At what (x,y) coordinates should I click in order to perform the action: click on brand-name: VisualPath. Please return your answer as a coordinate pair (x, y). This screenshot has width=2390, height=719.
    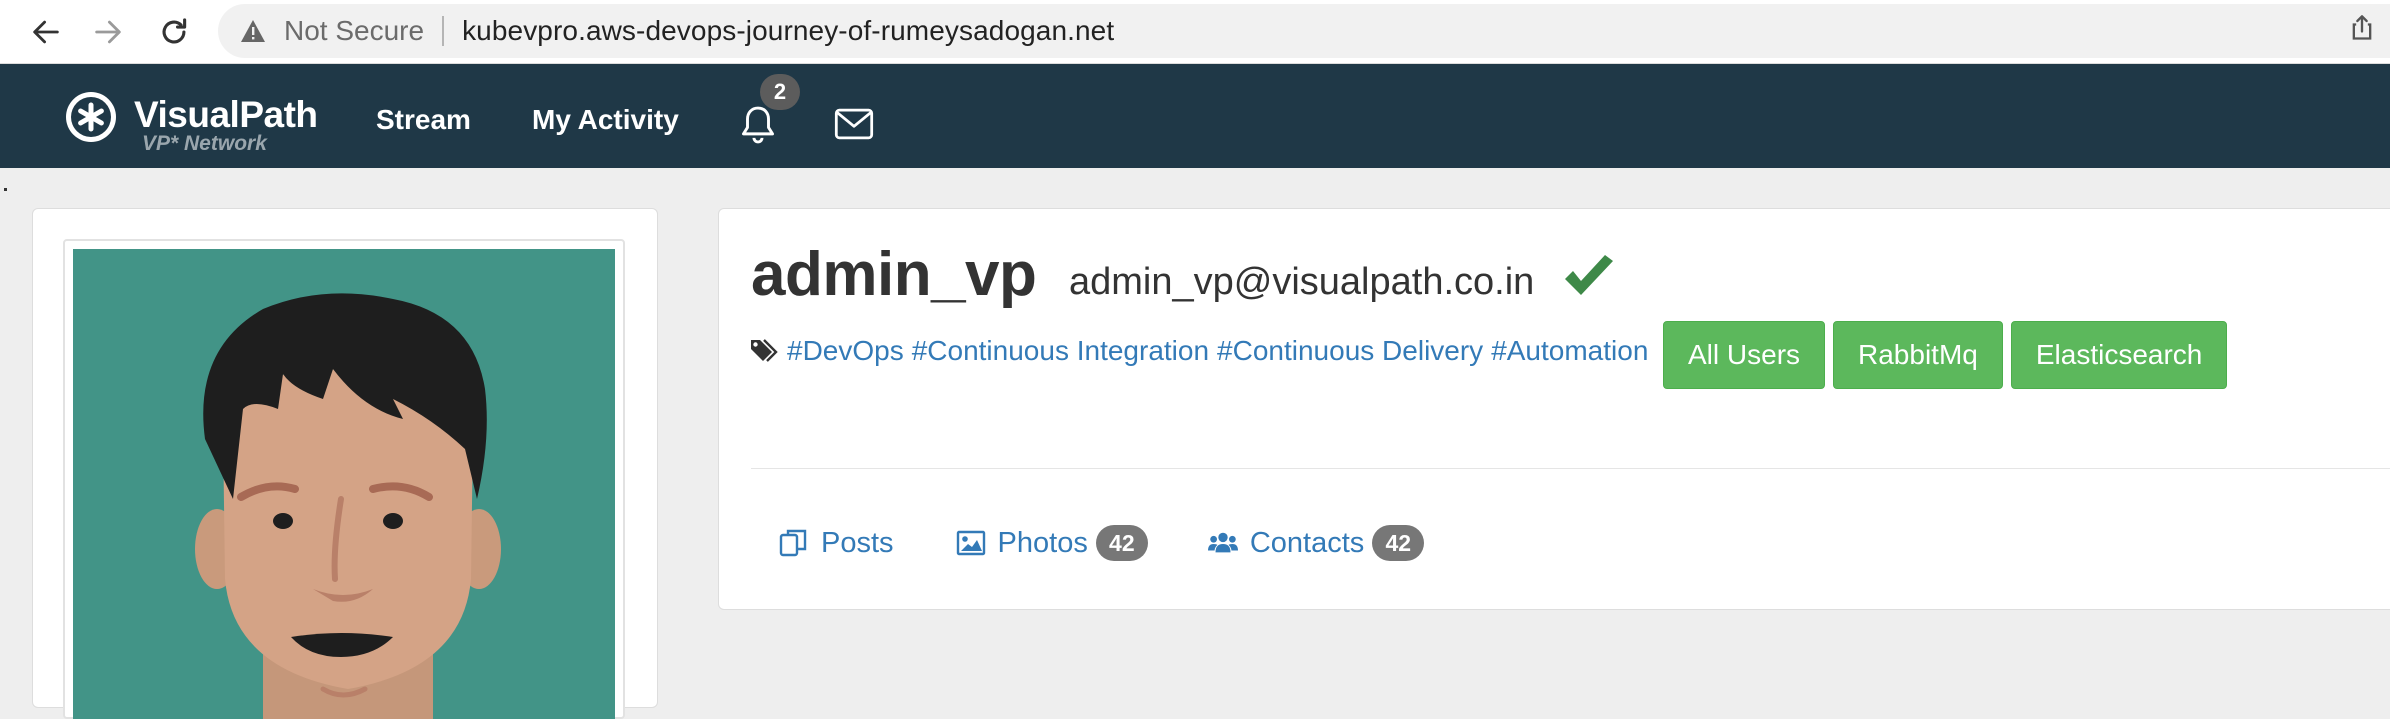
    Looking at the image, I should click on (226, 115).